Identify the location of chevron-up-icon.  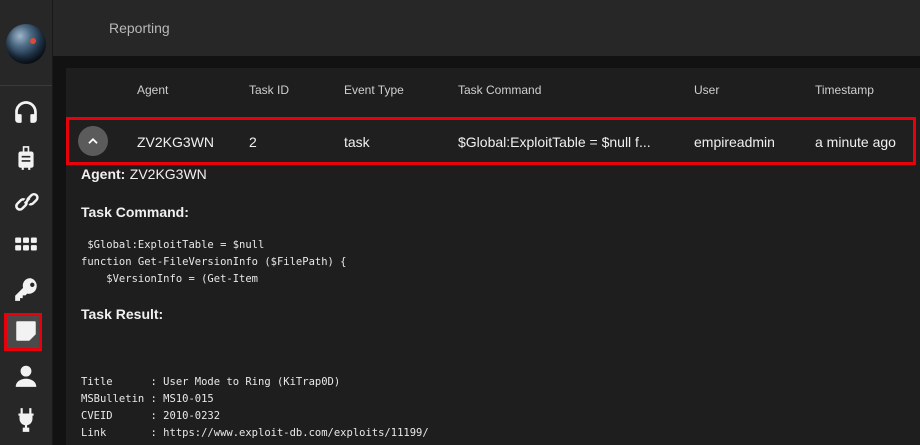
(93, 141).